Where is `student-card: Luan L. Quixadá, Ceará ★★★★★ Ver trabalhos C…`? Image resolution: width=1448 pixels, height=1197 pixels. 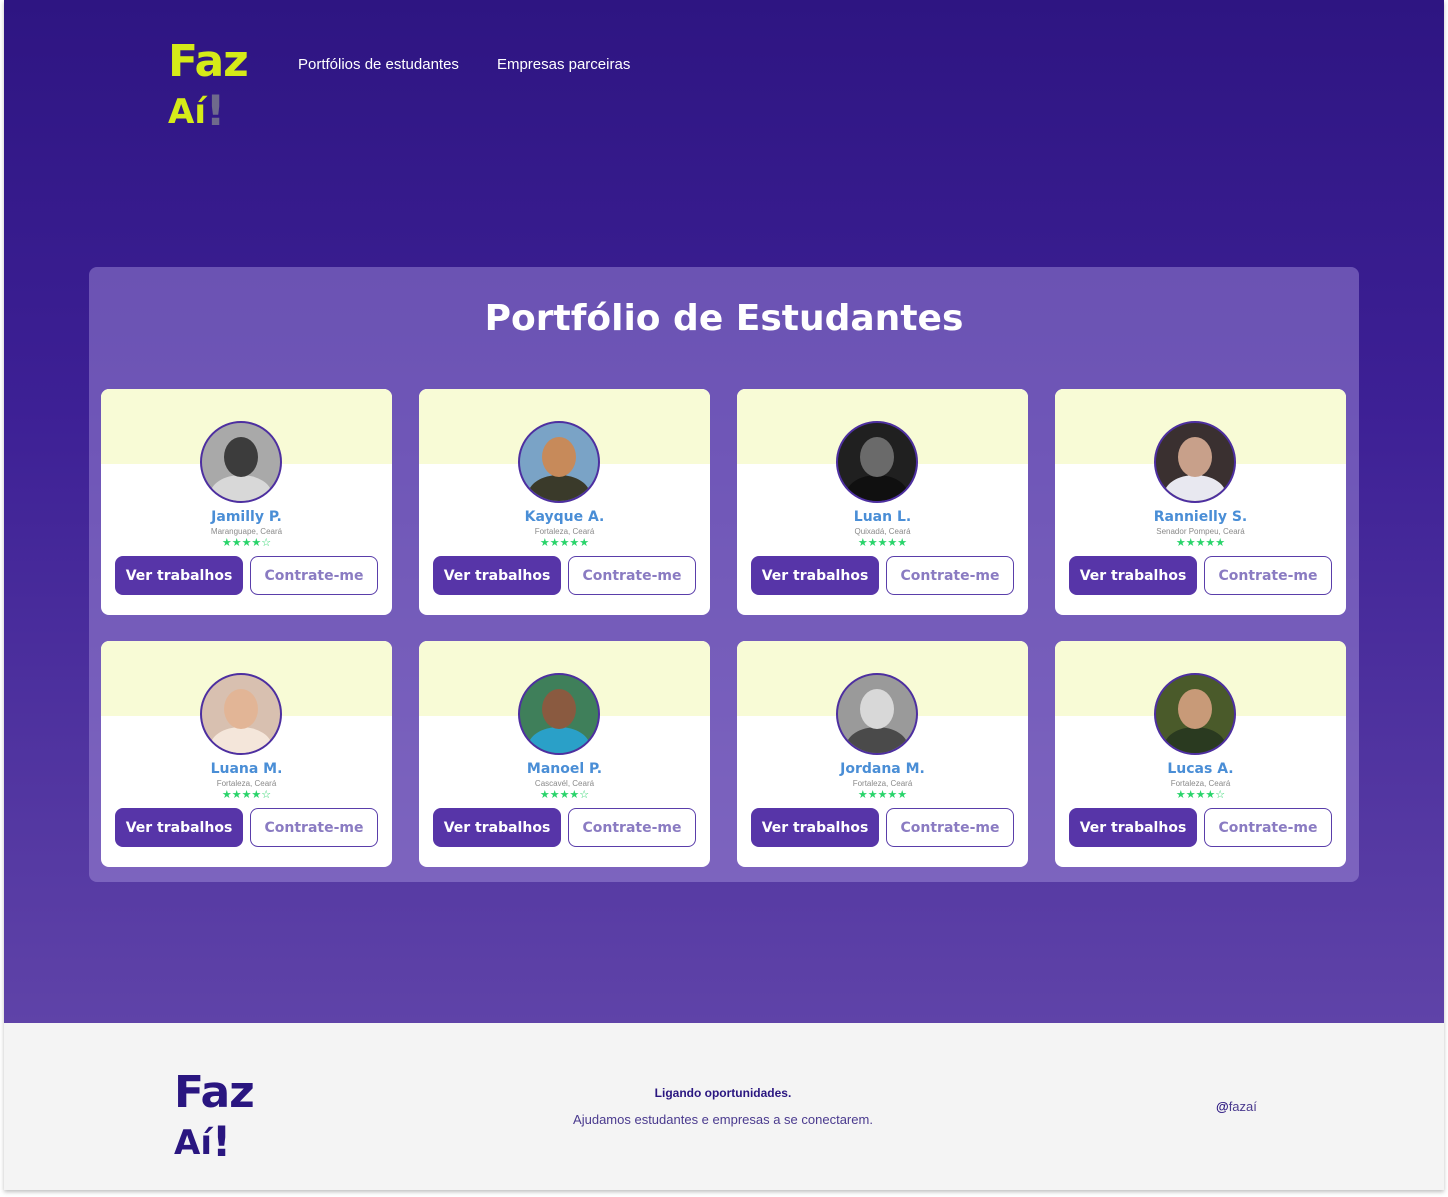
student-card: Luan L. Quixadá, Ceará ★★★★★ Ver trabalhos C… is located at coordinates (882, 502).